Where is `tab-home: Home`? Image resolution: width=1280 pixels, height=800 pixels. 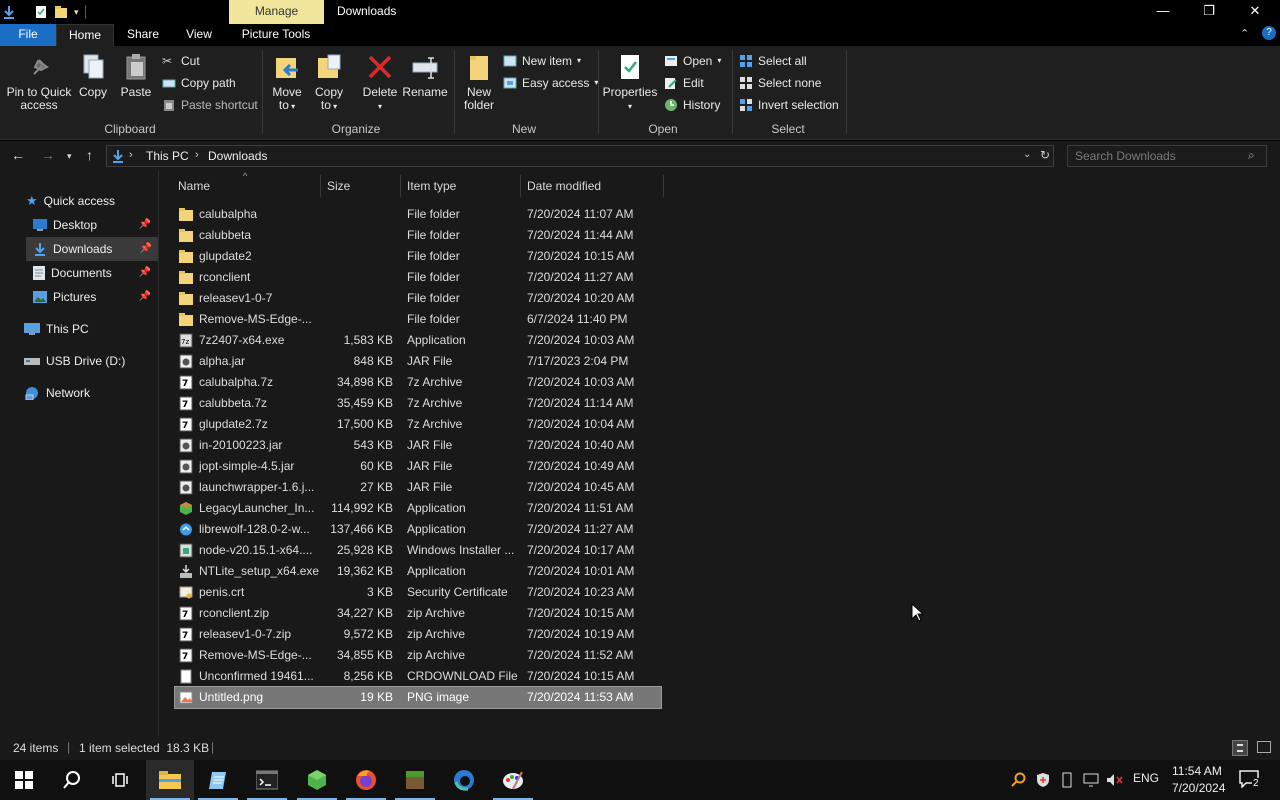
tab-home: Home is located at coordinates (85, 35).